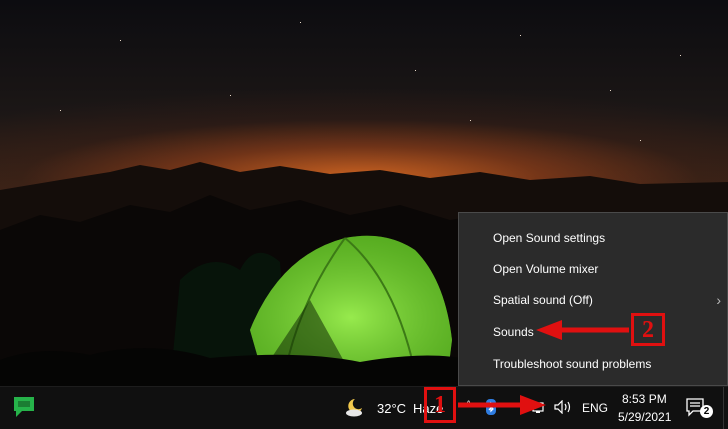 The width and height of the screenshot is (728, 429). What do you see at coordinates (718, 300) in the screenshot?
I see `chevron-right-icon: ›` at bounding box center [718, 300].